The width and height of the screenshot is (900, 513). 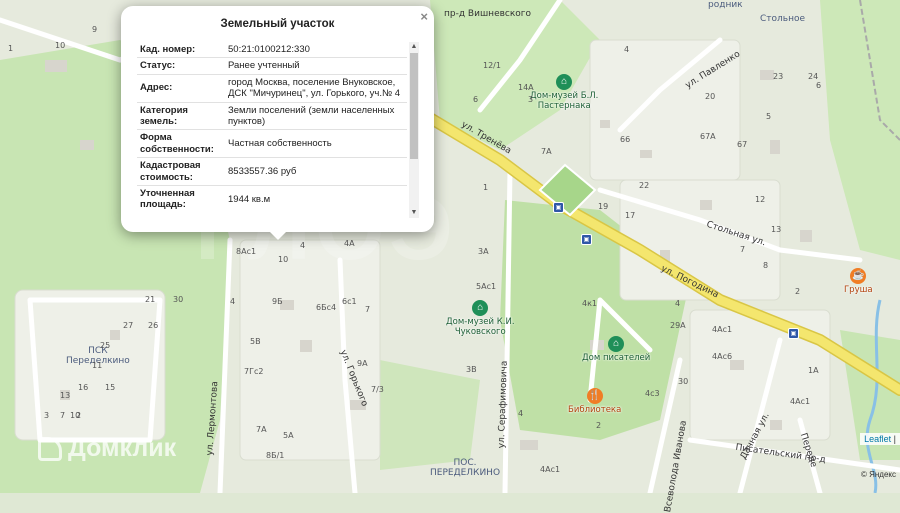 What do you see at coordinates (377, 389) in the screenshot?
I see `house-number-label: 7/3` at bounding box center [377, 389].